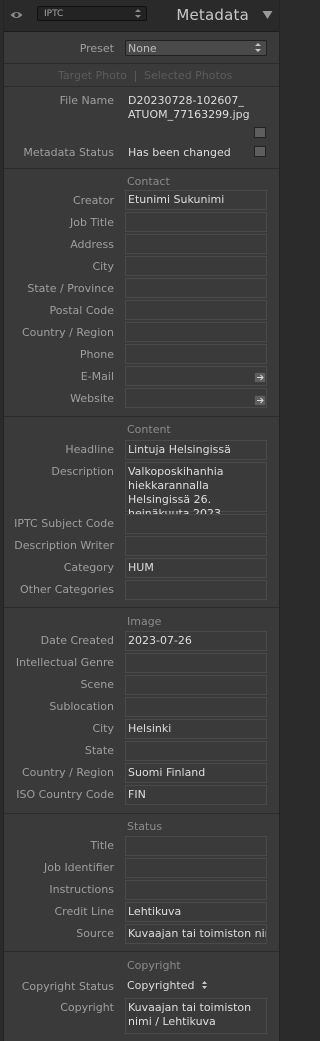 This screenshot has height=1041, width=320. Describe the element at coordinates (54, 14) in the screenshot. I see `metadata-view-value: IPTC` at that location.